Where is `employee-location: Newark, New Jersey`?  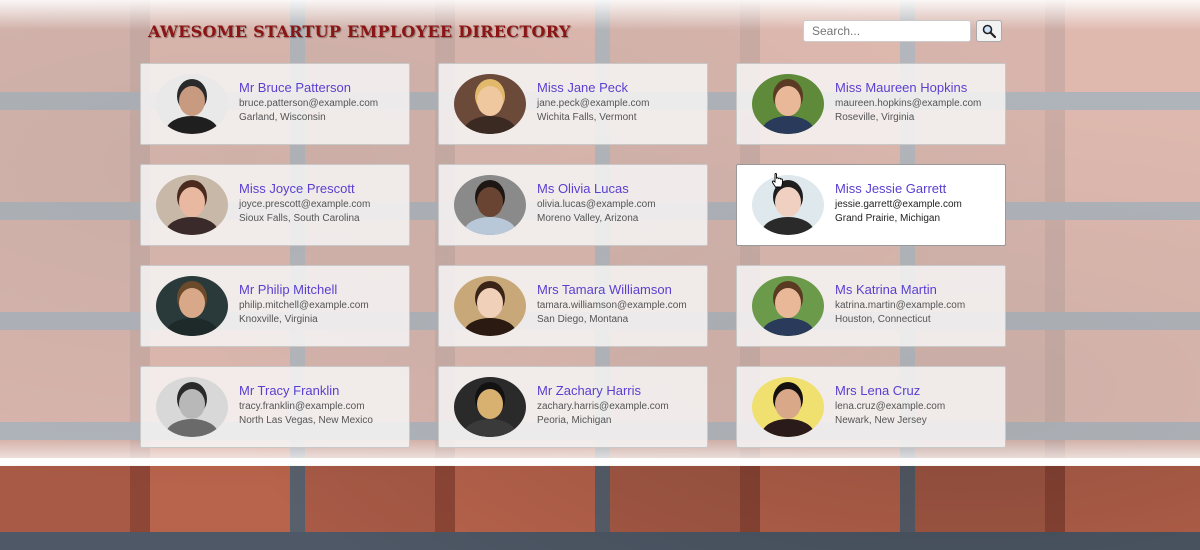
employee-location: Newark, New Jersey is located at coordinates (881, 420).